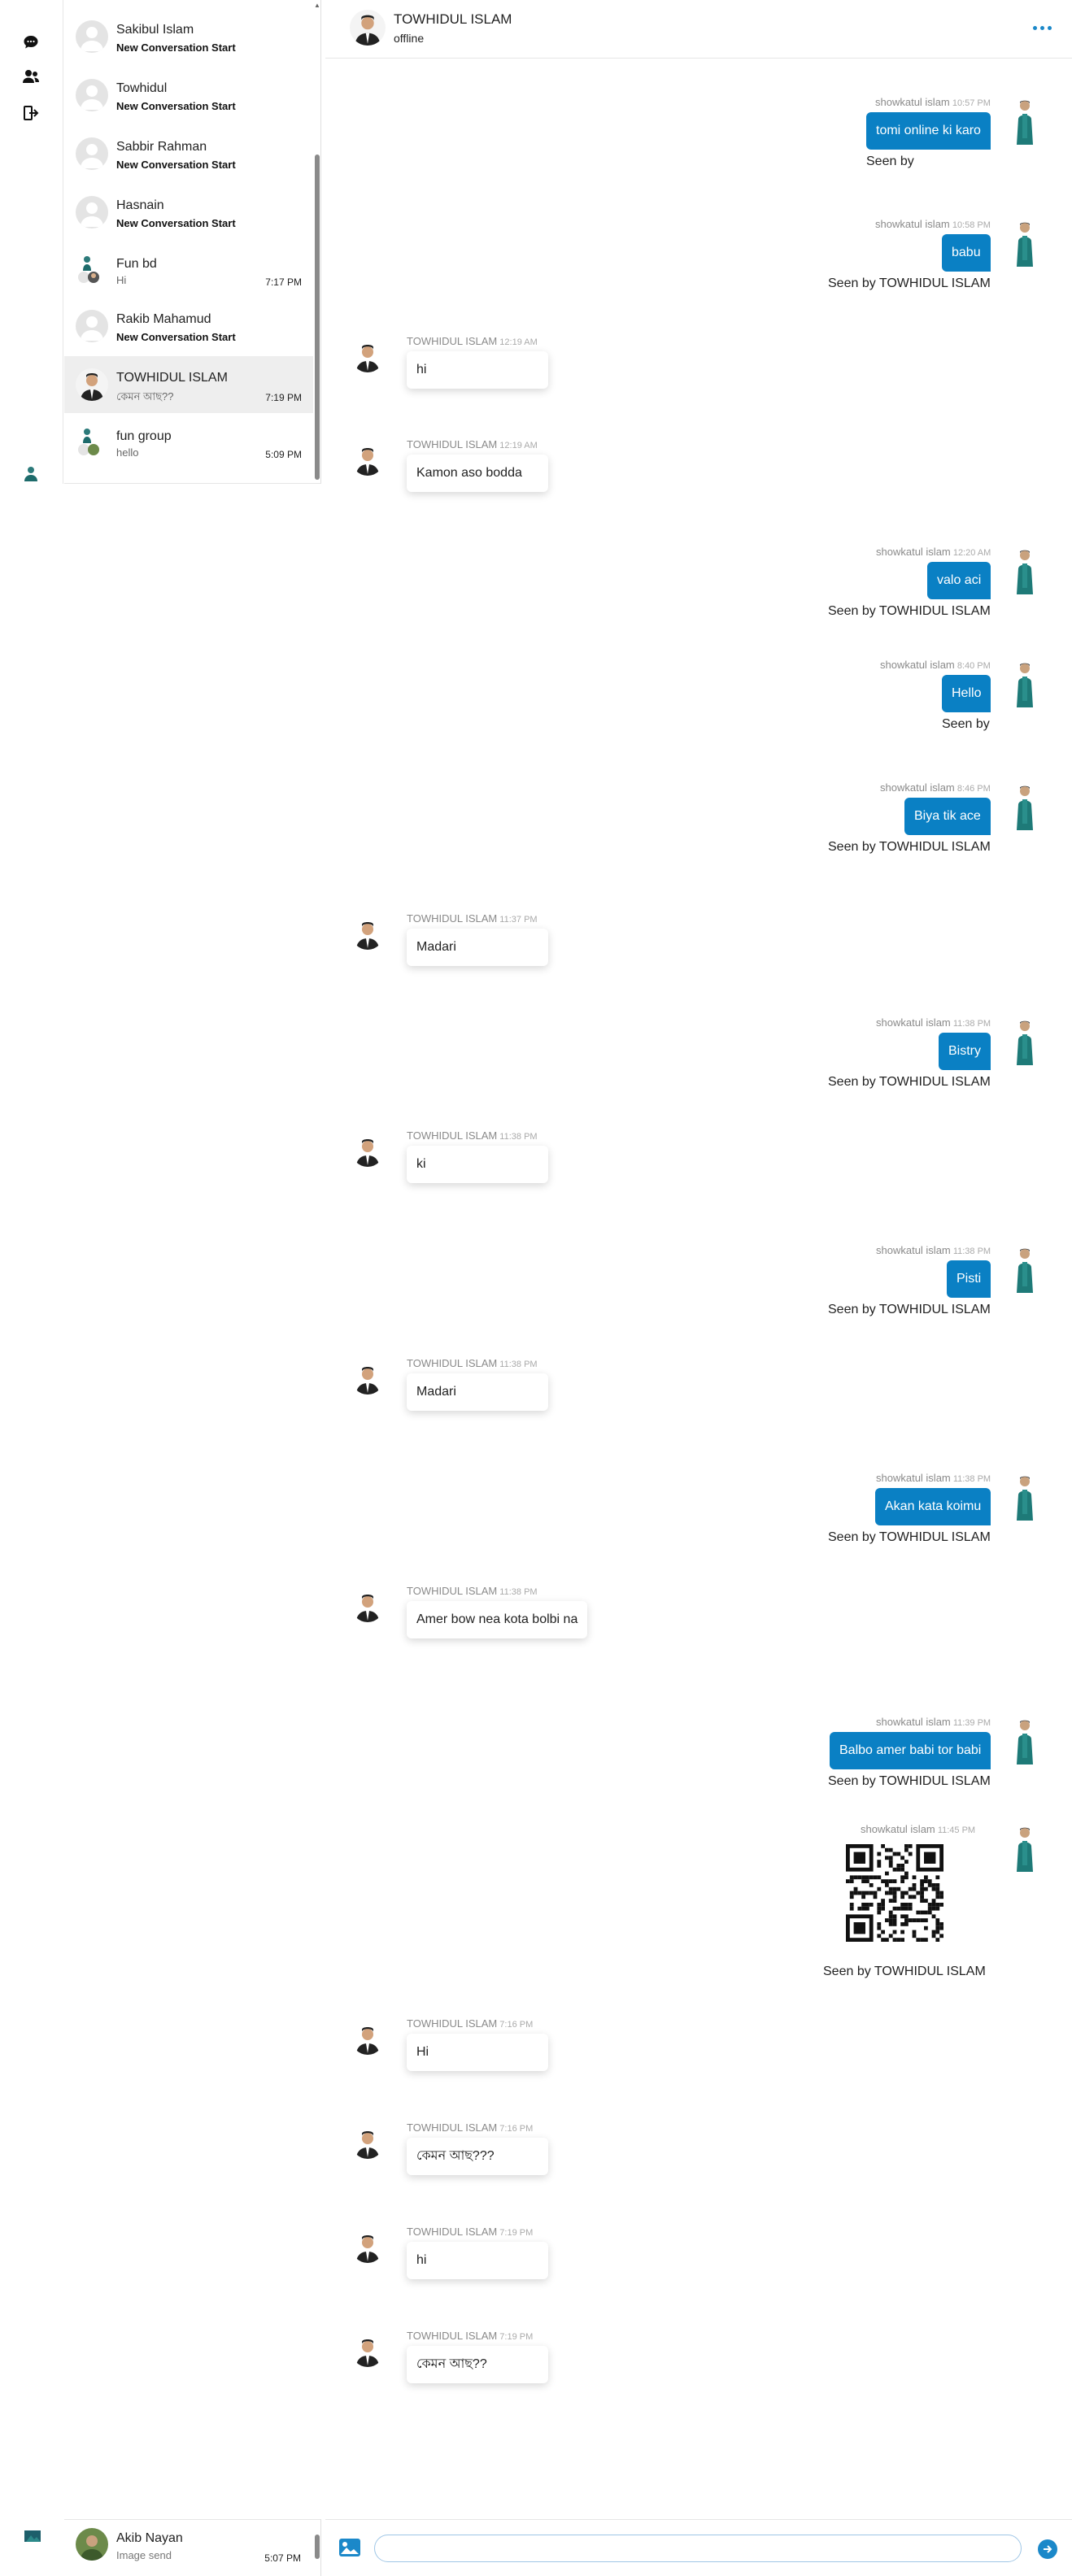 This screenshot has width=1072, height=2576. I want to click on message-bubble: valo aci, so click(959, 580).